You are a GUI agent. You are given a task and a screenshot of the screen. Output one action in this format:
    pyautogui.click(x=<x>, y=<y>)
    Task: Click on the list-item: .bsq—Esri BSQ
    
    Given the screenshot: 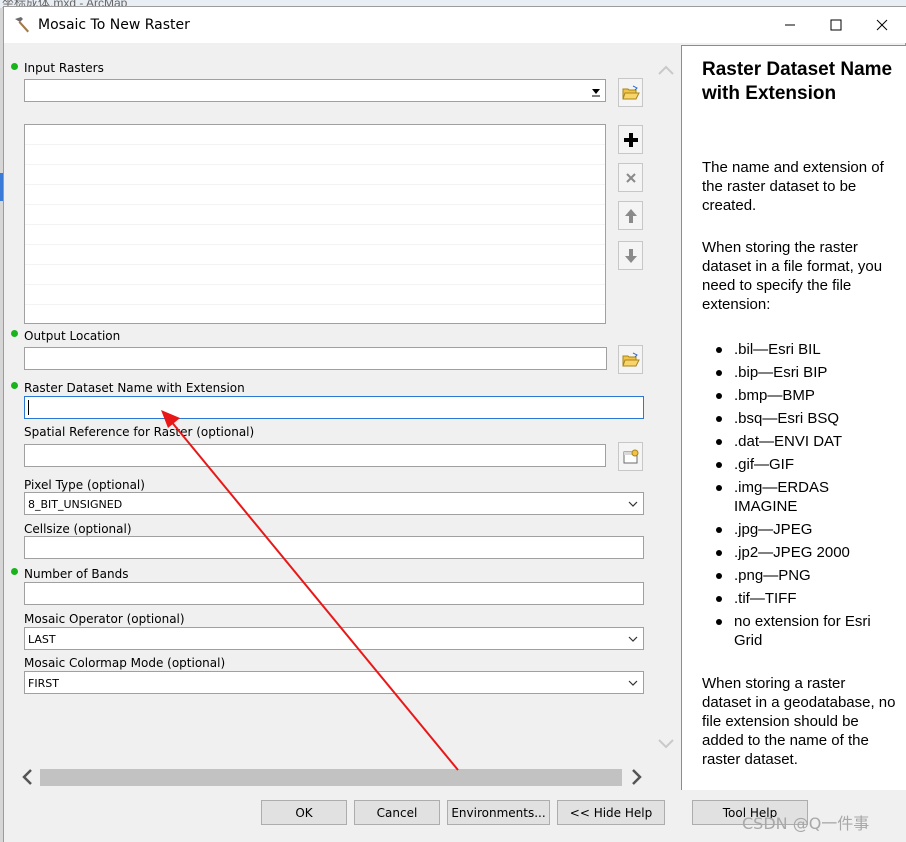 What is the action you would take?
    pyautogui.click(x=805, y=418)
    